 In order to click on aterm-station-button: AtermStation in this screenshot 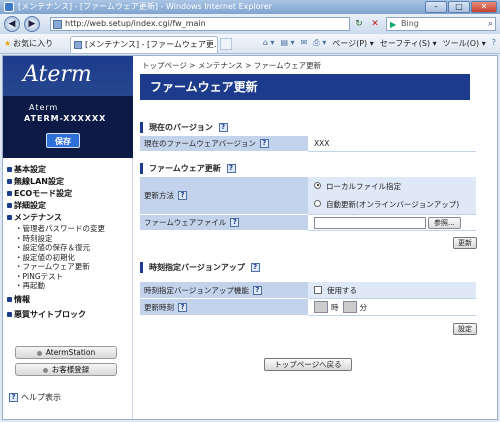, I will do `click(66, 352)`.